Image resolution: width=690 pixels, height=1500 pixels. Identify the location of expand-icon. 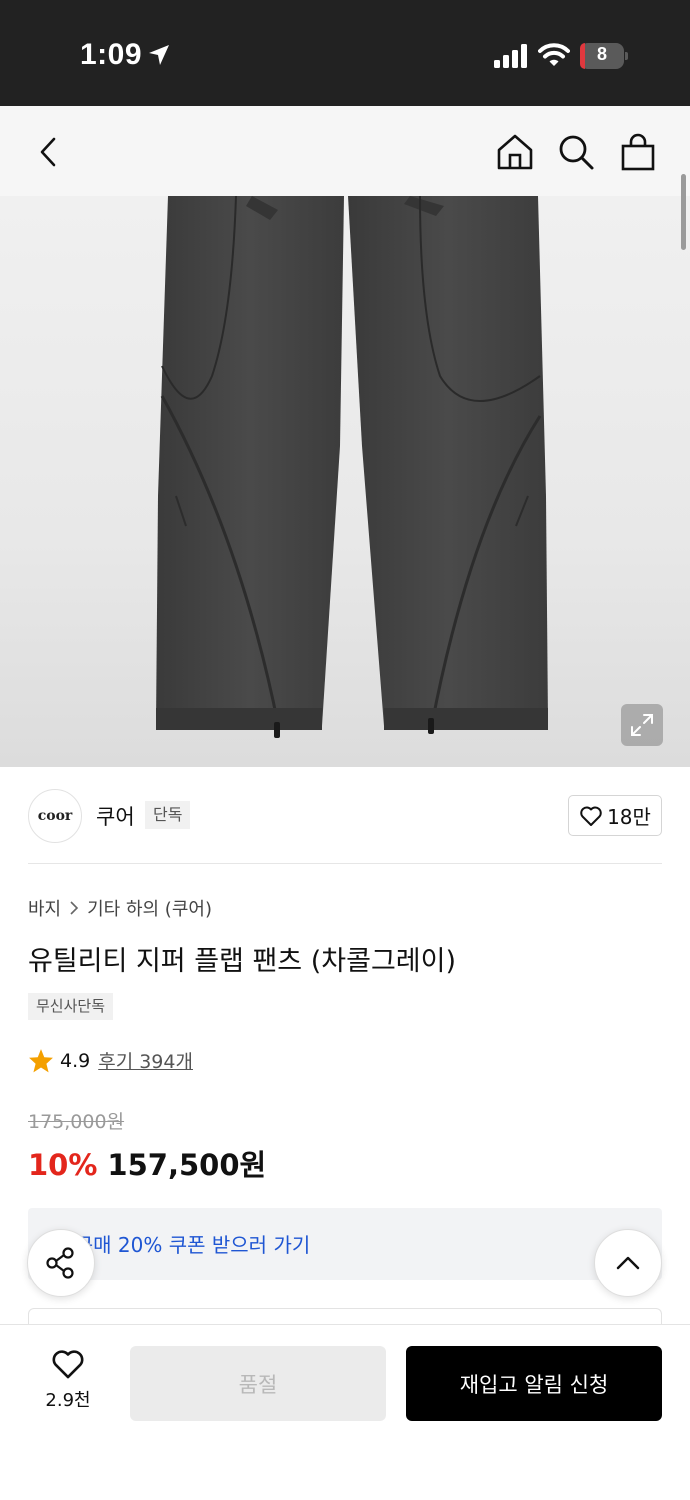
(642, 725).